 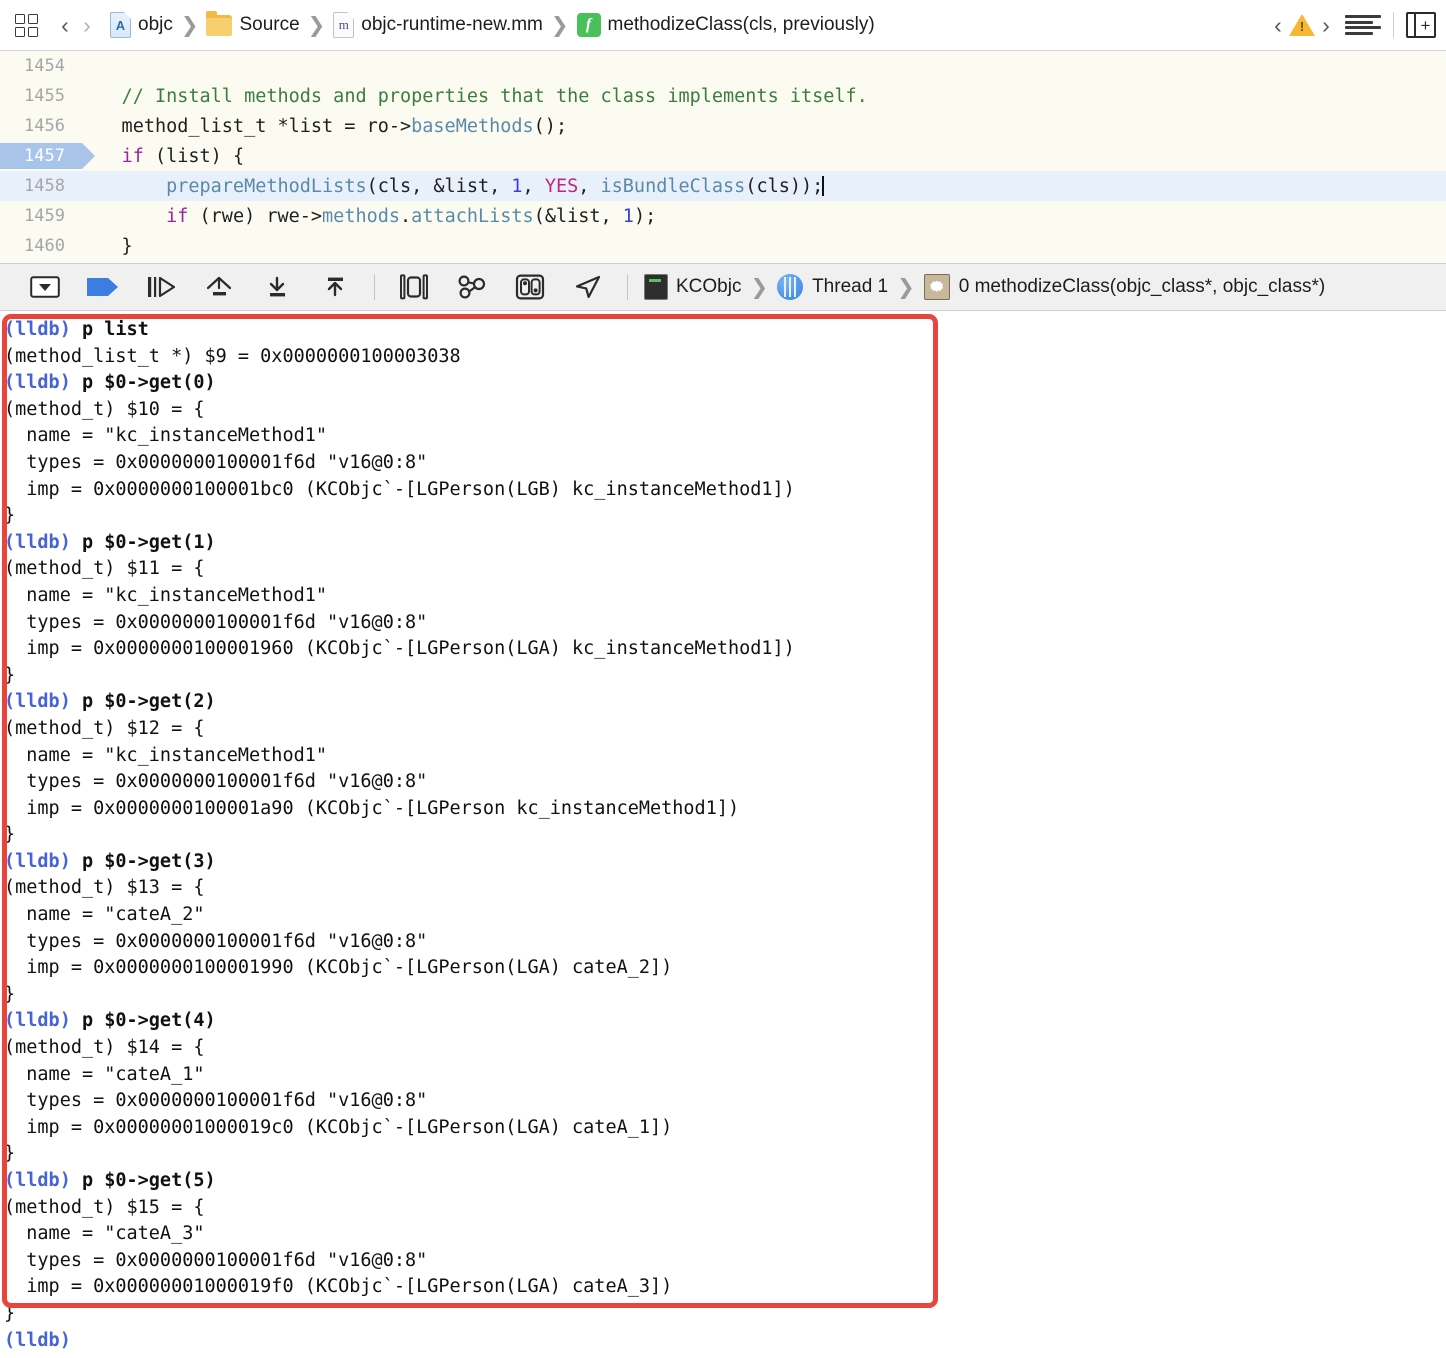 I want to click on navigate-back-button: ‹, so click(x=65, y=25).